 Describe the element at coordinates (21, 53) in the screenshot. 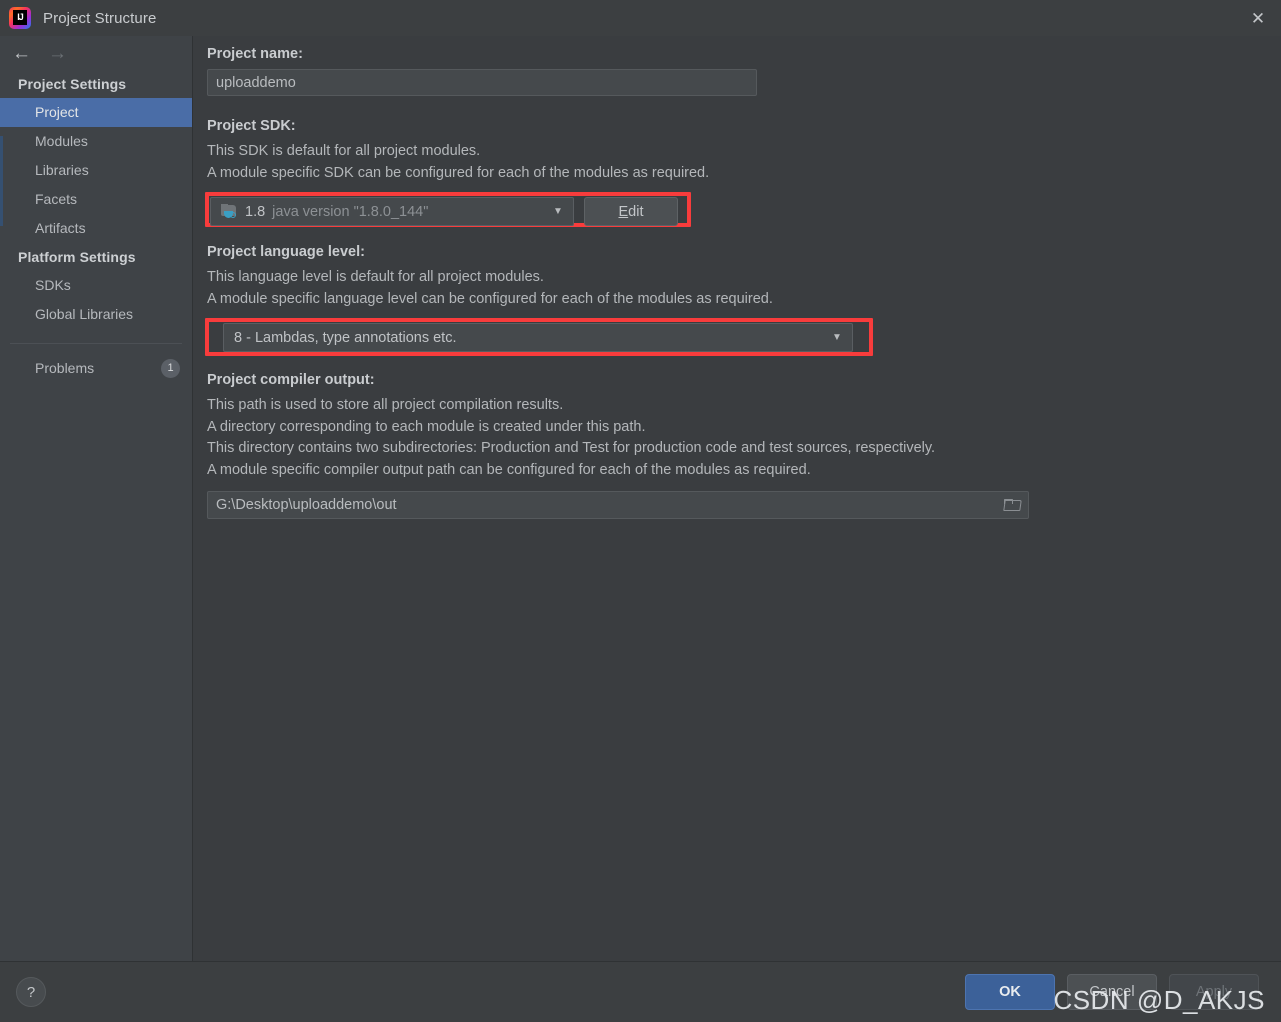

I see `arrow-left-icon: ←` at that location.